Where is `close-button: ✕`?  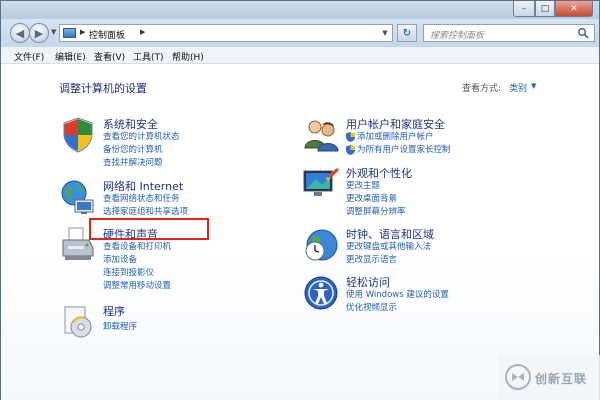 close-button: ✕ is located at coordinates (574, 9).